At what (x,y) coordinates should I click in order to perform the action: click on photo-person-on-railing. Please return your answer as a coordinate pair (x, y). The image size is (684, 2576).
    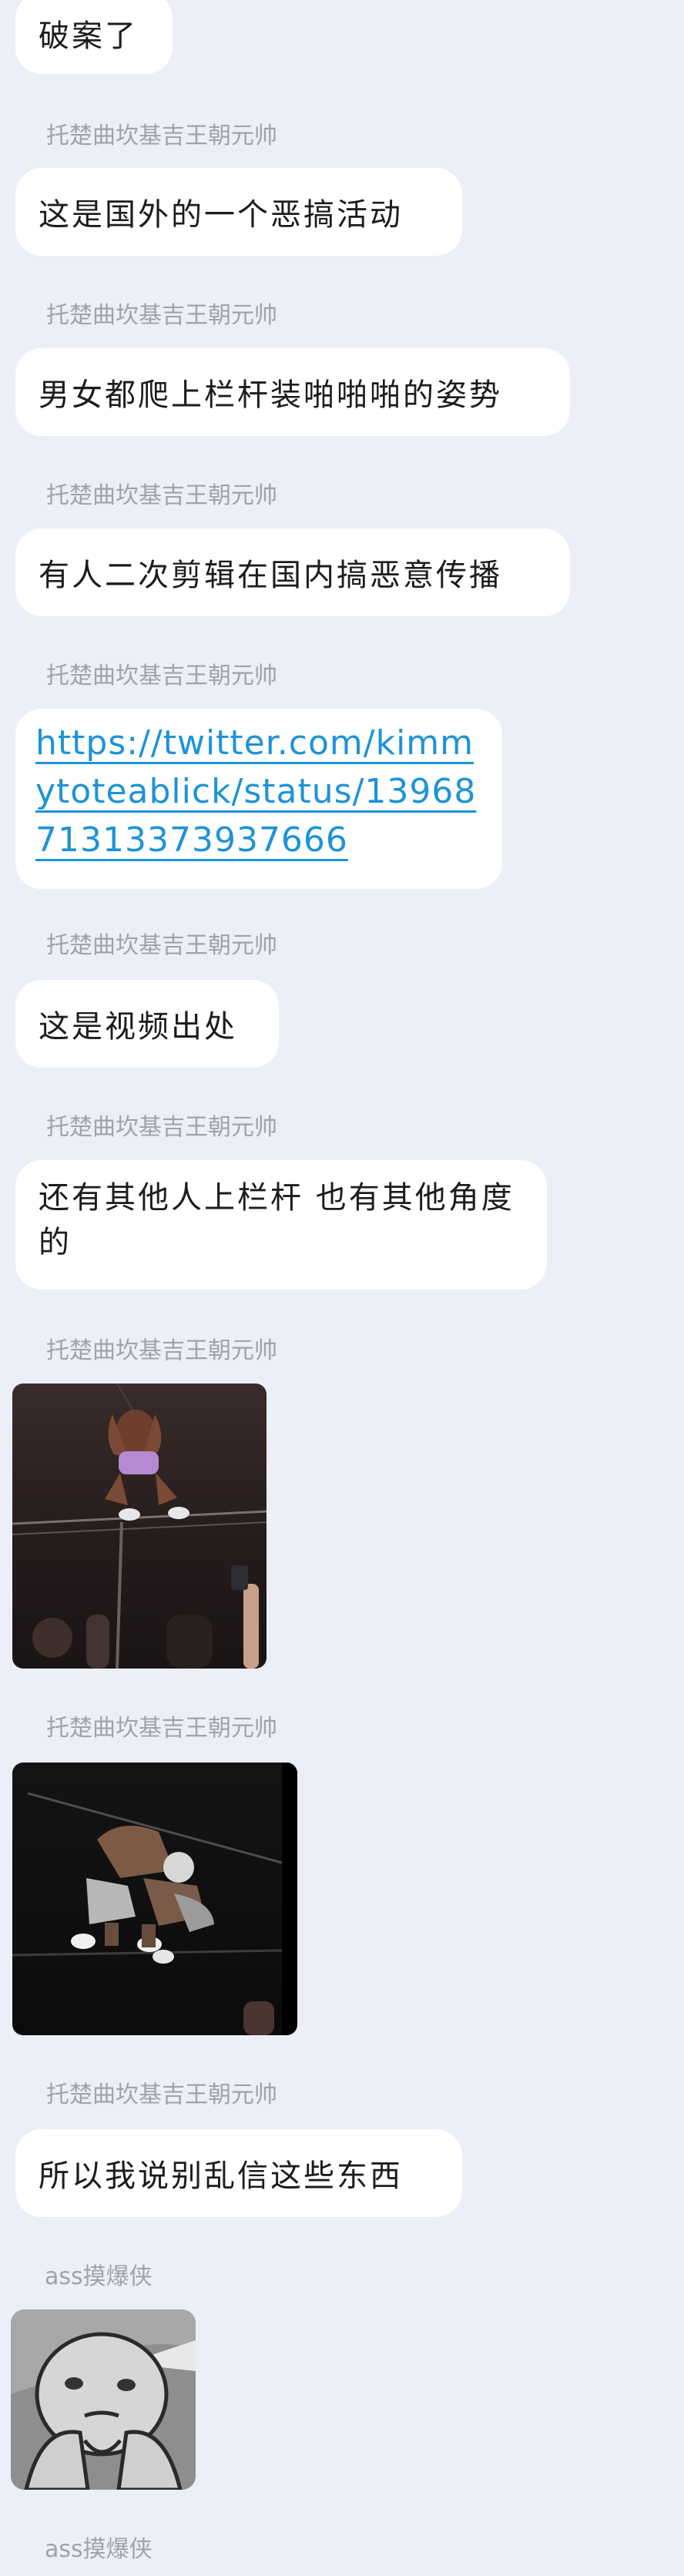
    Looking at the image, I should click on (139, 1526).